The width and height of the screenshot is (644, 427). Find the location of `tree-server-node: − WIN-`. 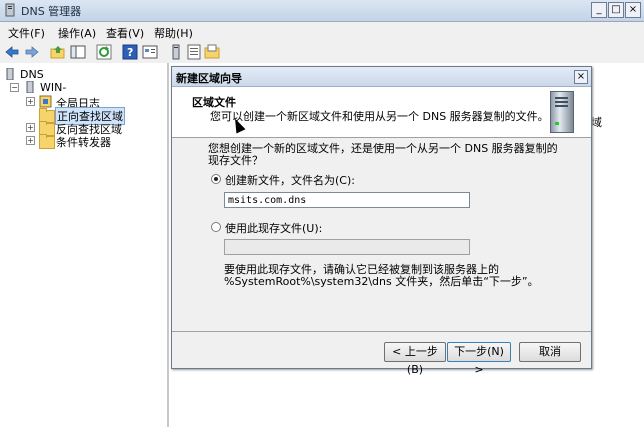

tree-server-node: − WIN- is located at coordinates (70, 87).